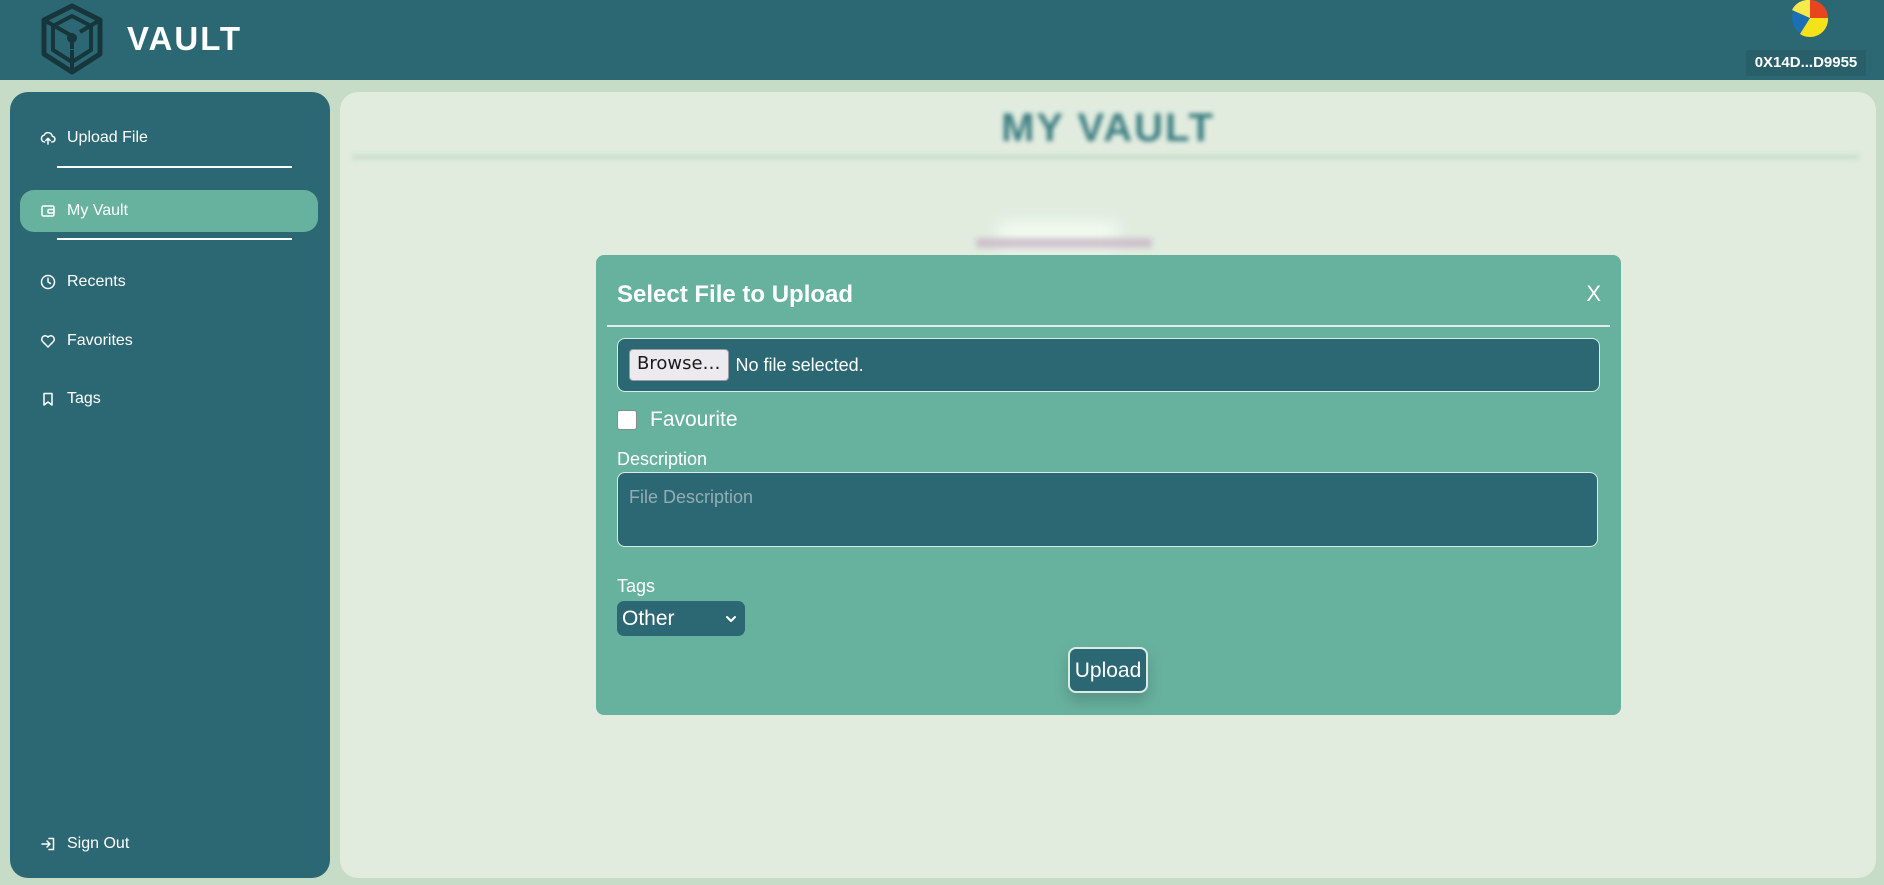 Image resolution: width=1884 pixels, height=885 pixels. What do you see at coordinates (100, 340) in the screenshot?
I see `sidebar-item-label: Favorites` at bounding box center [100, 340].